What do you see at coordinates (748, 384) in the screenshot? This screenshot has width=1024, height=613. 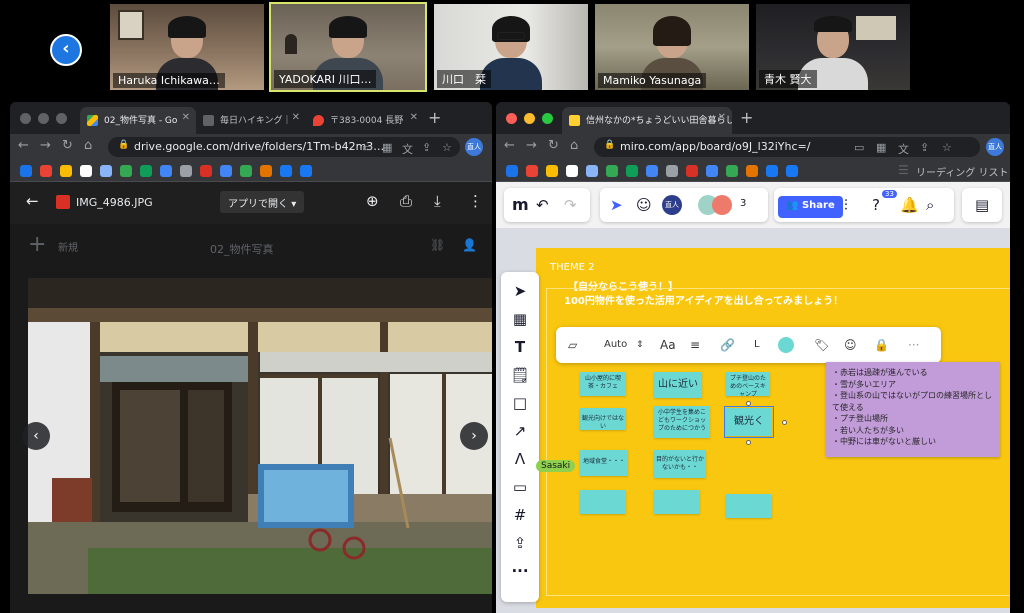 I see `sticky-note: プチ登山のためのベースキャンプ` at bounding box center [748, 384].